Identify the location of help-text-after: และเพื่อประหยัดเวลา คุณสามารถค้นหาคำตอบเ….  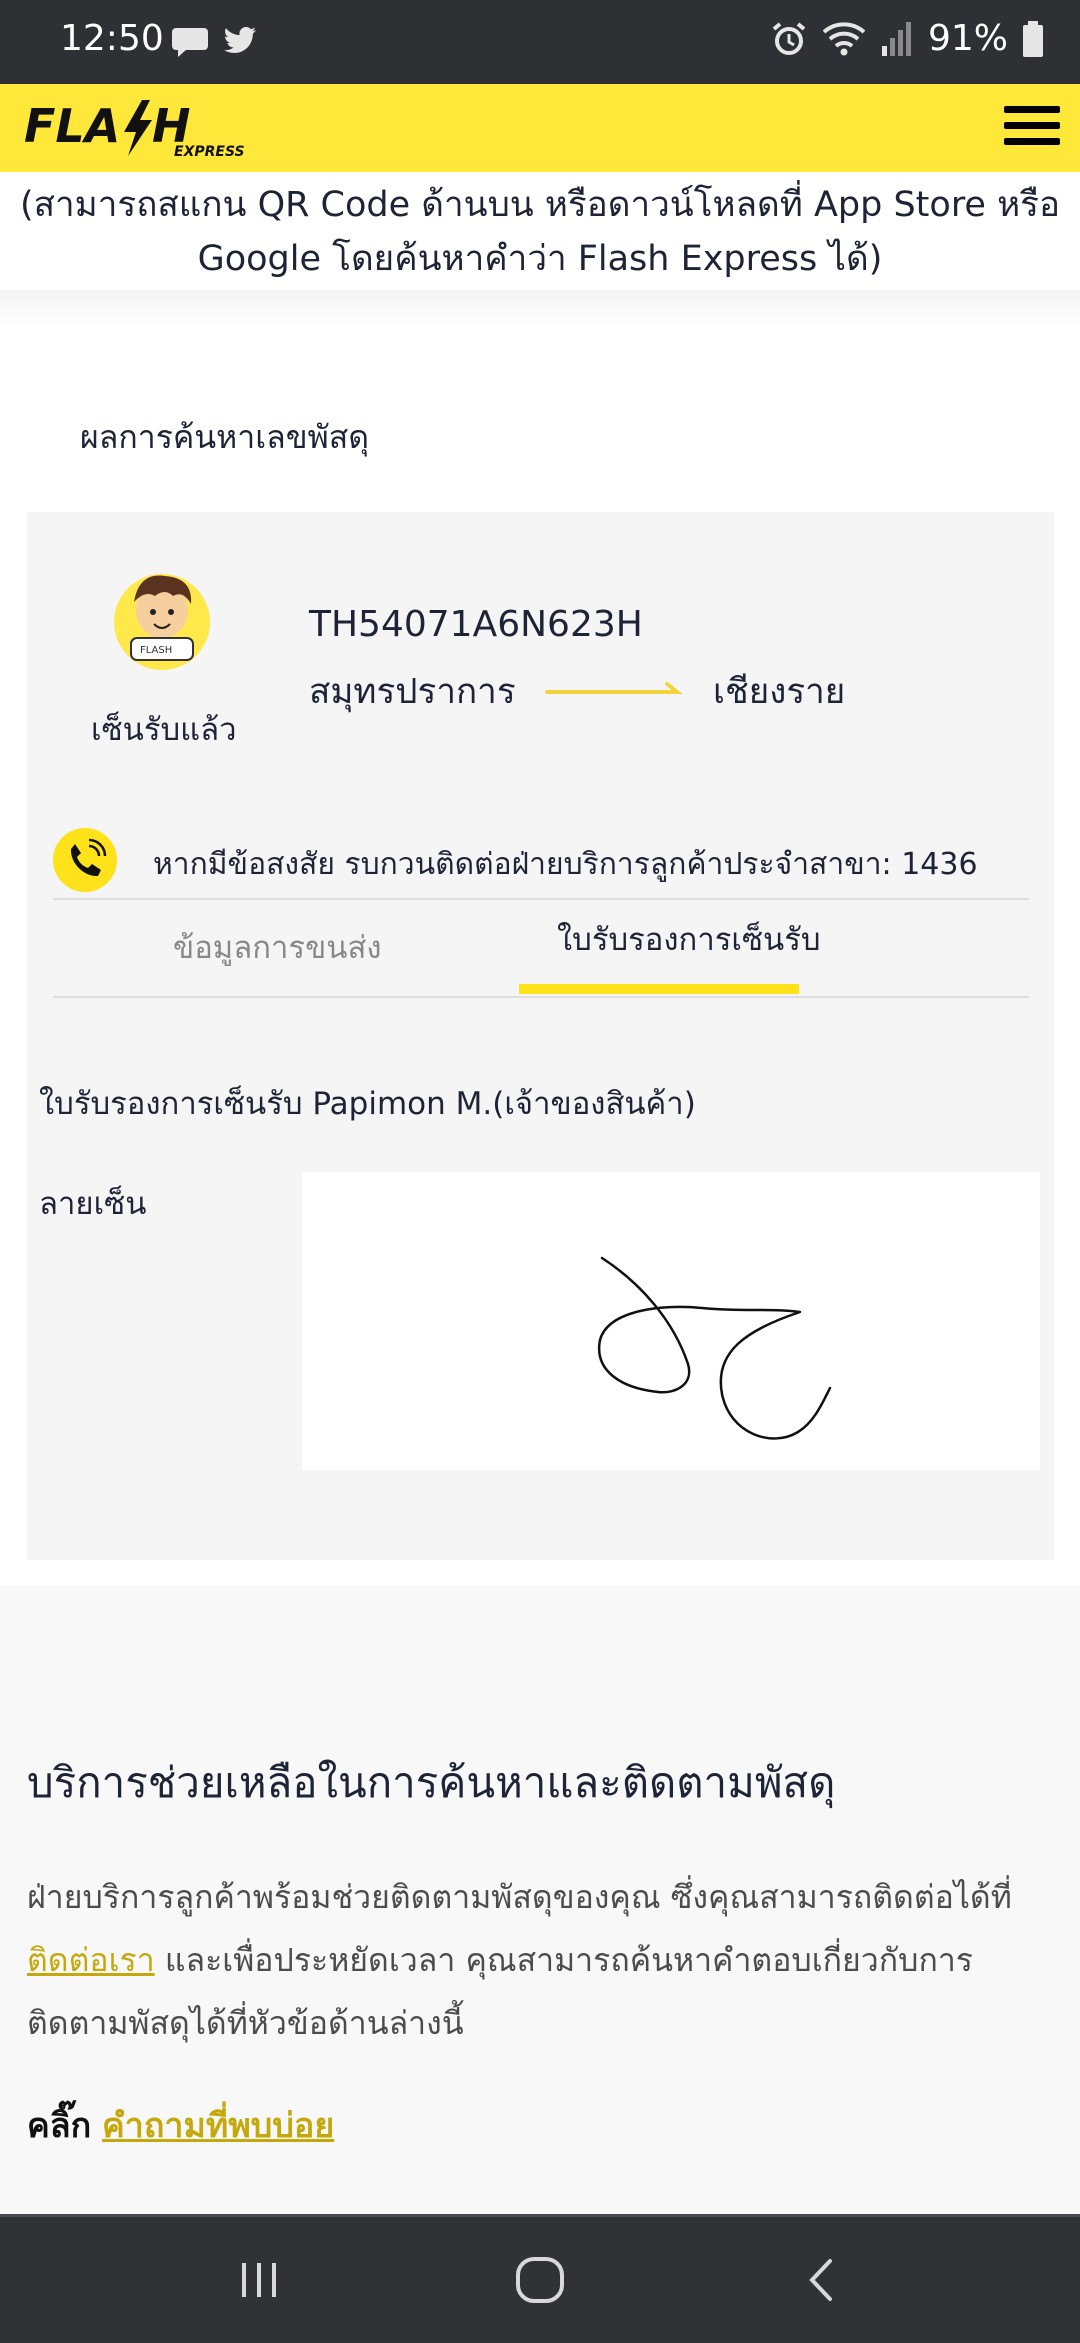
(500, 1991).